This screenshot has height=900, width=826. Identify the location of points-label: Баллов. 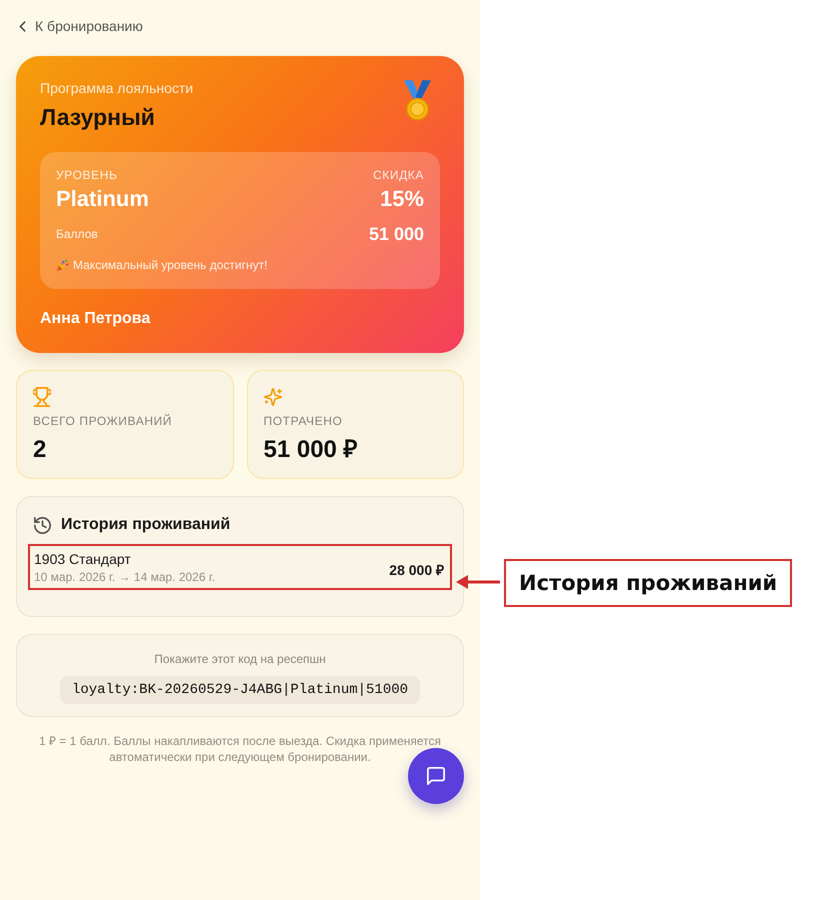
(77, 234).